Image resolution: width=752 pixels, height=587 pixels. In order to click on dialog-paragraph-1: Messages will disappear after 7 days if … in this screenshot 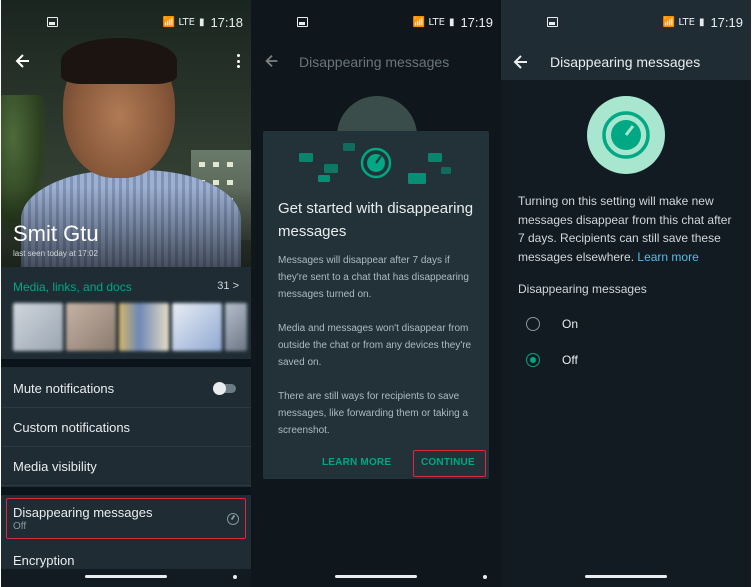, I will do `click(373, 277)`.